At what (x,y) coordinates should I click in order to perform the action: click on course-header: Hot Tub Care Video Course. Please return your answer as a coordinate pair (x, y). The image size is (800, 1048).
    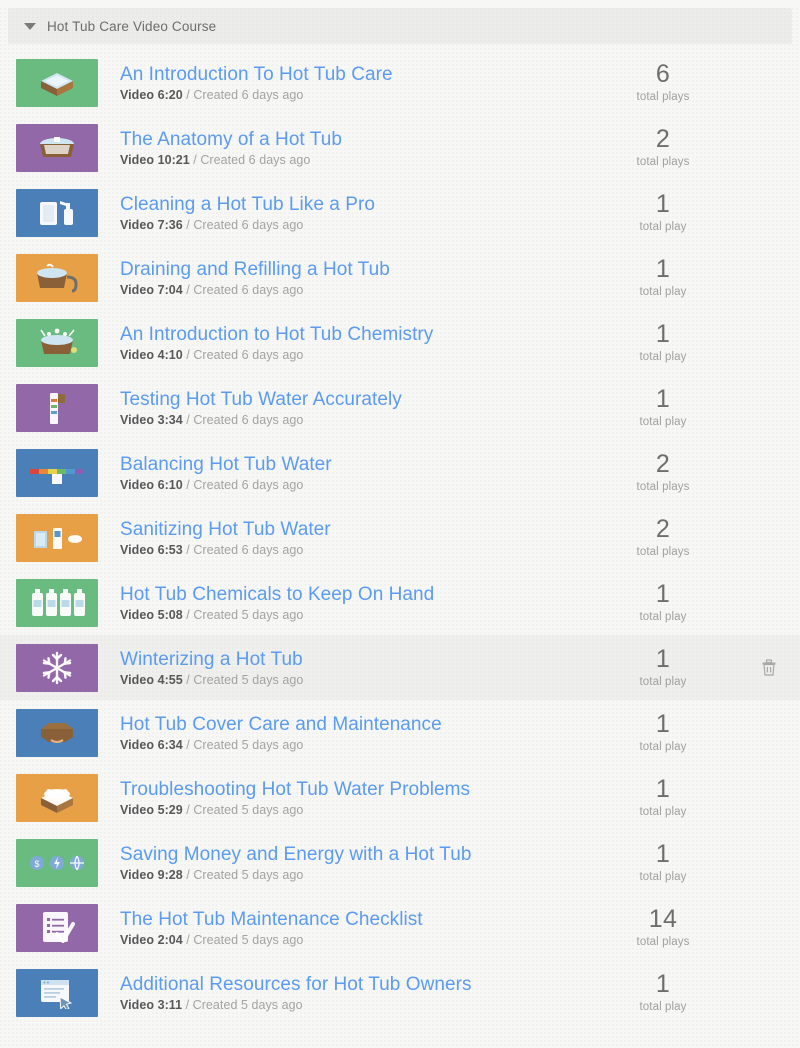
    Looking at the image, I should click on (400, 26).